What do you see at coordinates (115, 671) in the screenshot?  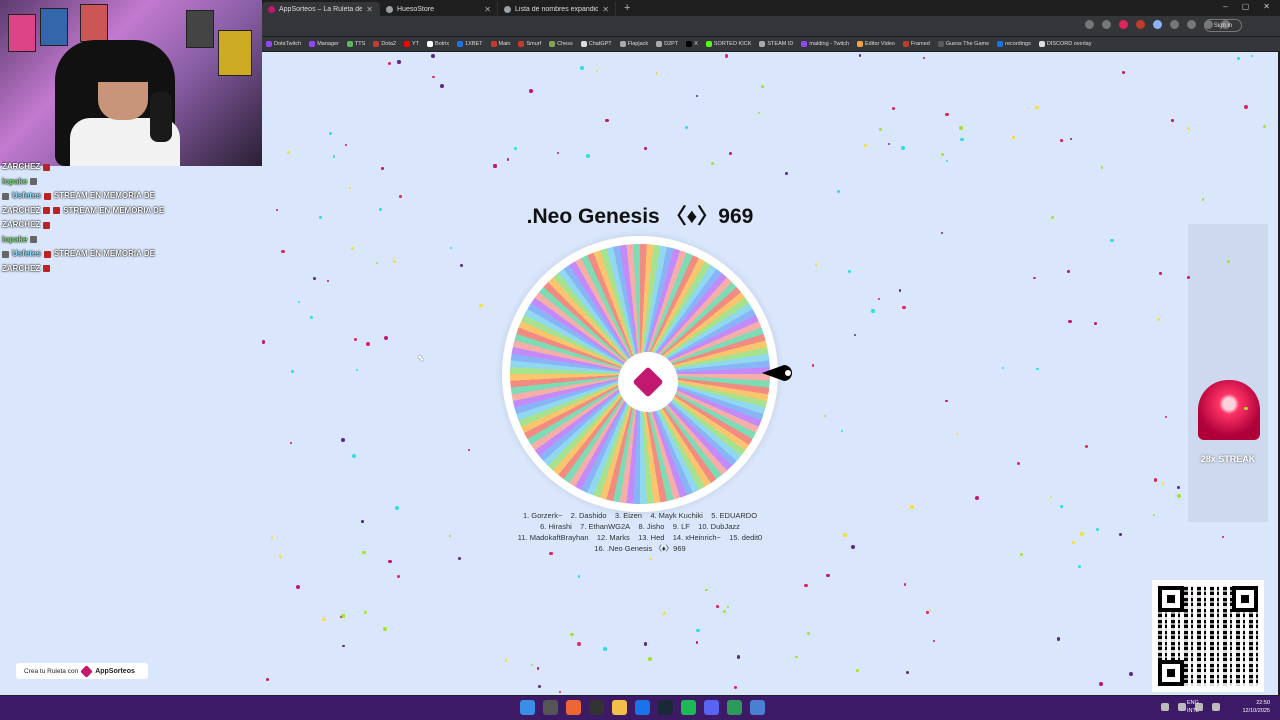 I see `brand-name: AppSorteos` at bounding box center [115, 671].